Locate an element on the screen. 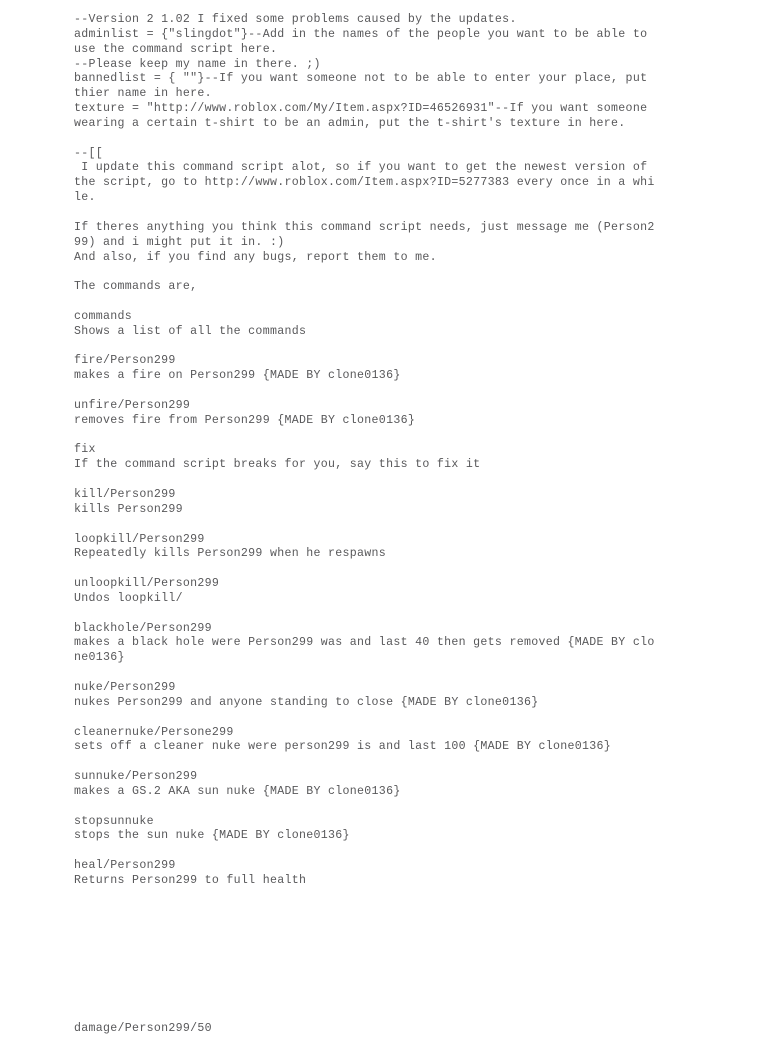  text-line: commands is located at coordinates (103, 316).